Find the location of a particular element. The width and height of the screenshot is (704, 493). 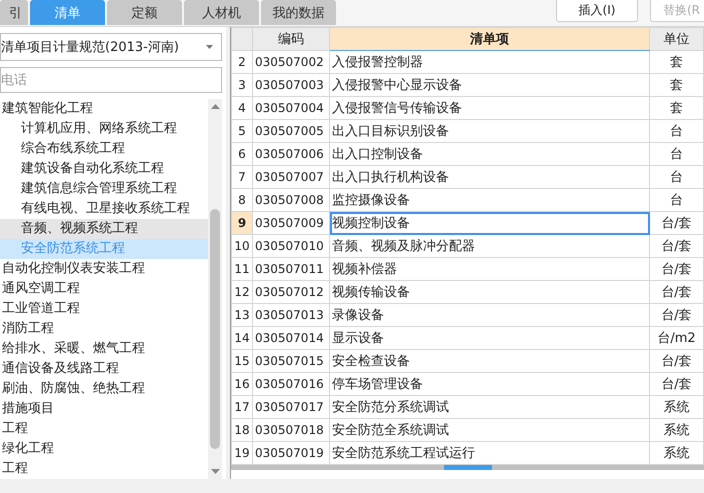

table-cell: 入侵报警中心显示设备 is located at coordinates (490, 85).